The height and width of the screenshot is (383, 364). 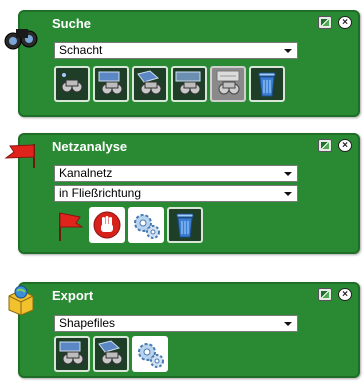 What do you see at coordinates (335, 294) in the screenshot?
I see `export-panel-header-buttons: ×` at bounding box center [335, 294].